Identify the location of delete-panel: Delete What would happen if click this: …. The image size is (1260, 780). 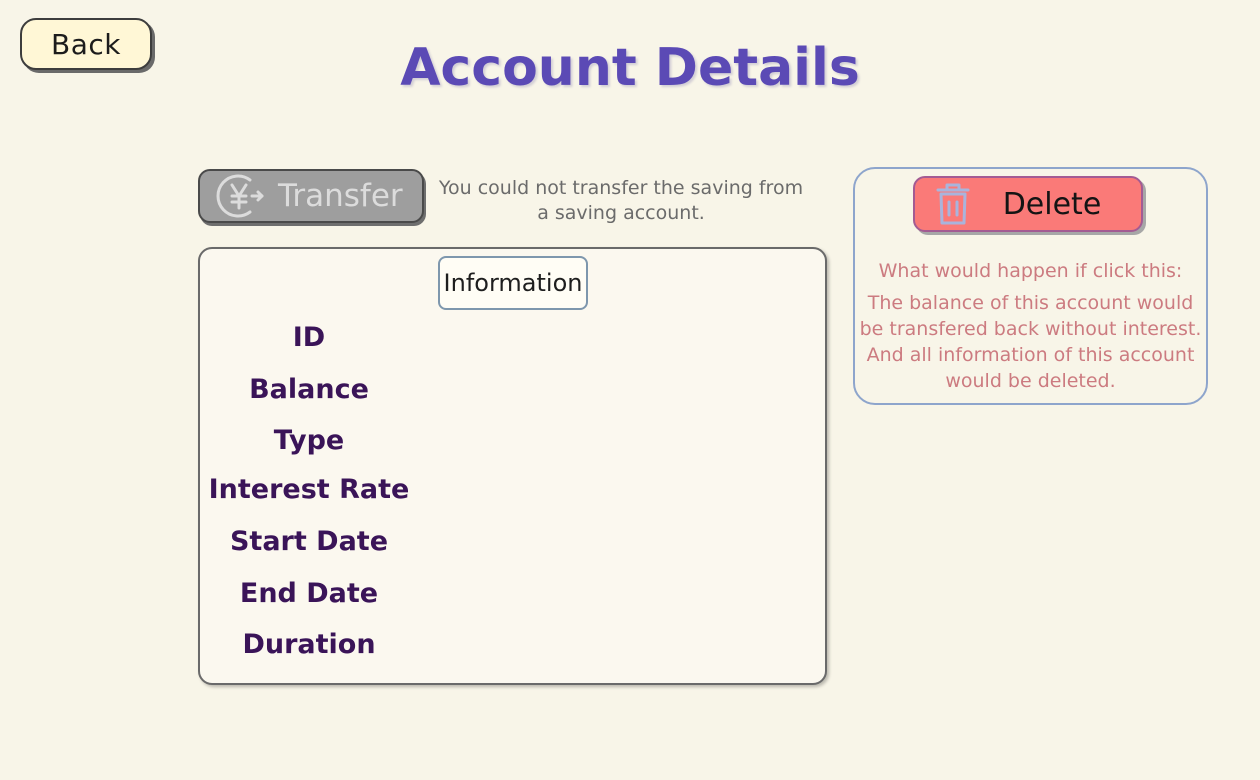
(1030, 286).